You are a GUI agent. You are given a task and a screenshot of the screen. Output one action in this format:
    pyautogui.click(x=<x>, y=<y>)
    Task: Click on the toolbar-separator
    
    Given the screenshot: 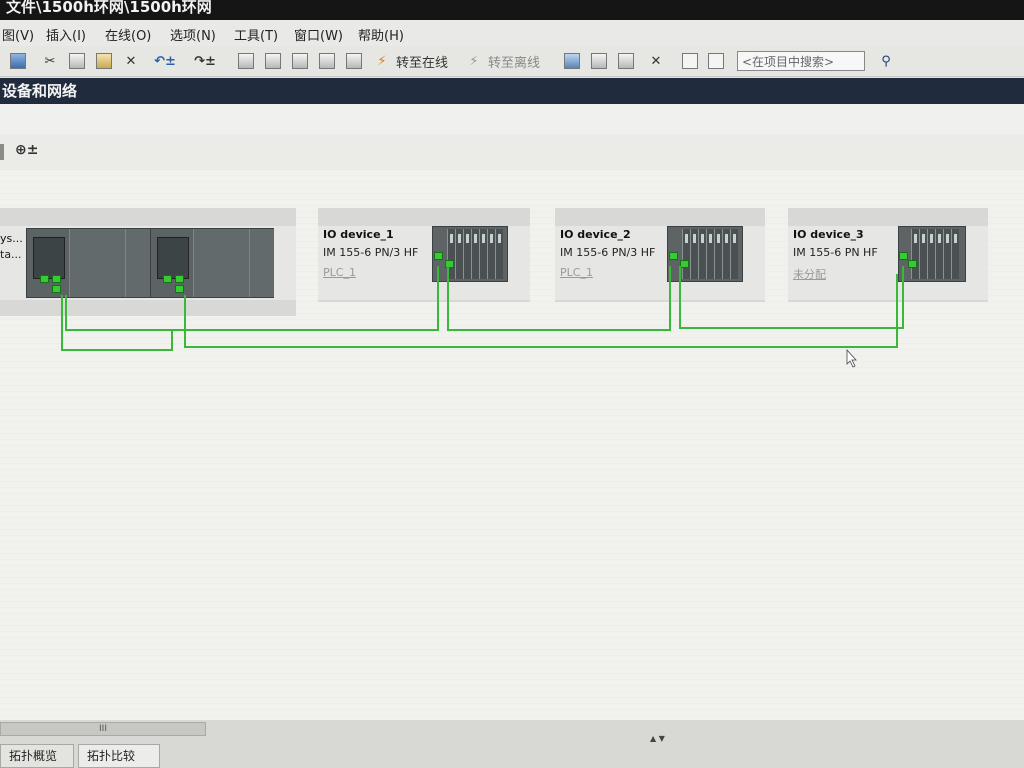 What is the action you would take?
    pyautogui.click(x=2, y=152)
    